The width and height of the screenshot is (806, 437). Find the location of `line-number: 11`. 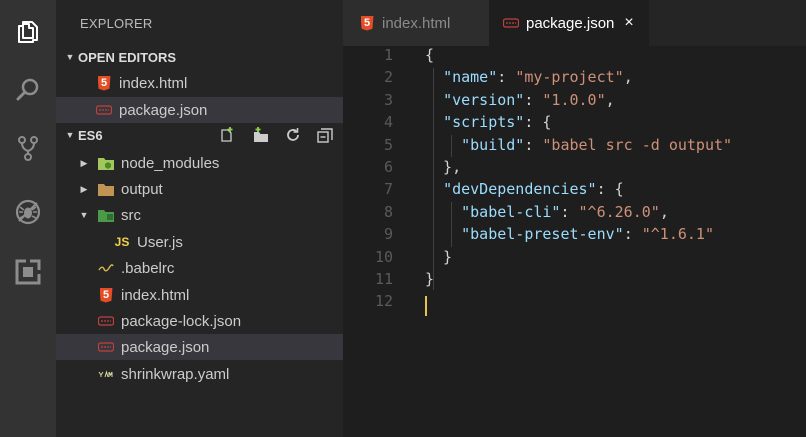

line-number: 11 is located at coordinates (383, 279).